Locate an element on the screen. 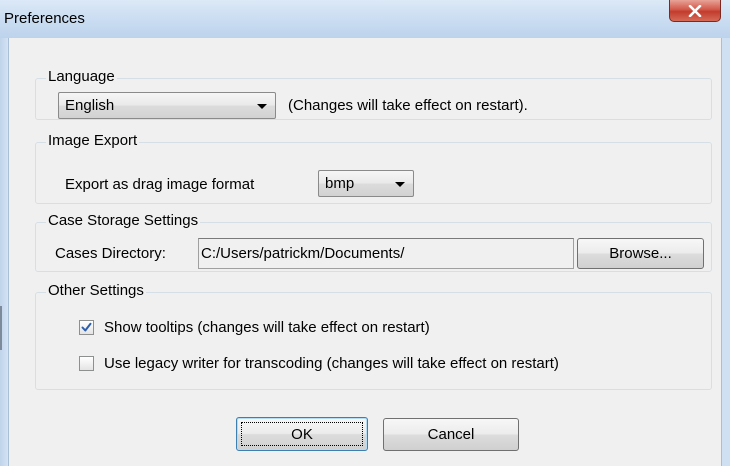  language-group-title: Language is located at coordinates (81, 77).